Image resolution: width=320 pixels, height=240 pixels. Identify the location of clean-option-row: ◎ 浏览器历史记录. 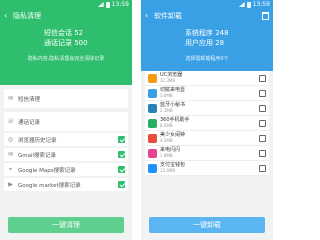
(66, 139).